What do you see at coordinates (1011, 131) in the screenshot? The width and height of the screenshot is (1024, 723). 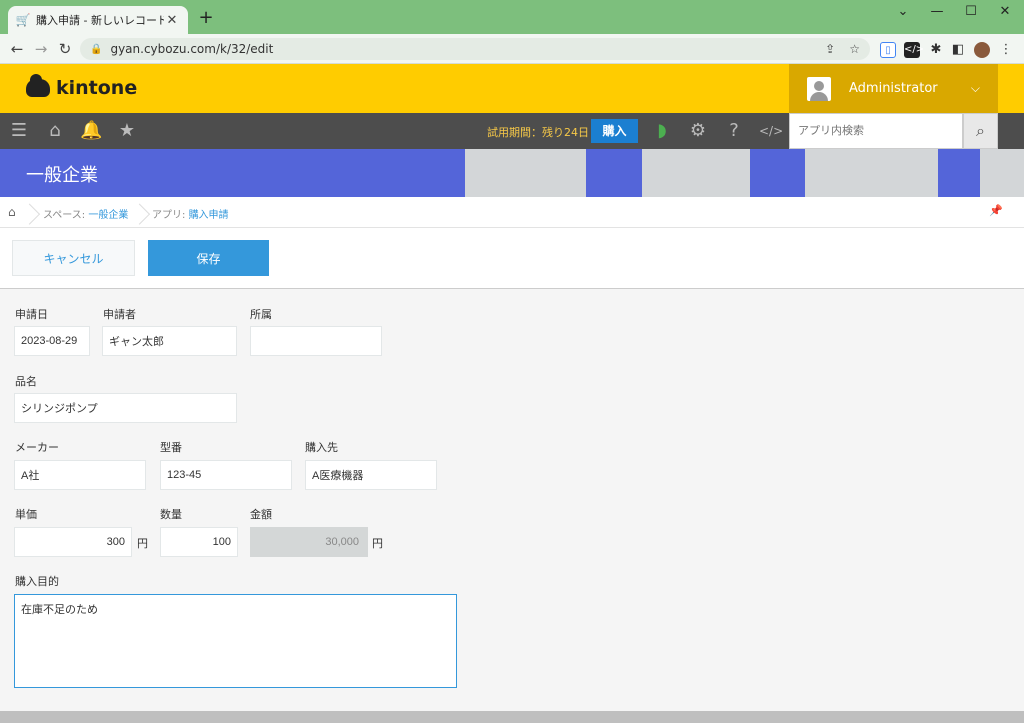 I see `toolbar-edge` at bounding box center [1011, 131].